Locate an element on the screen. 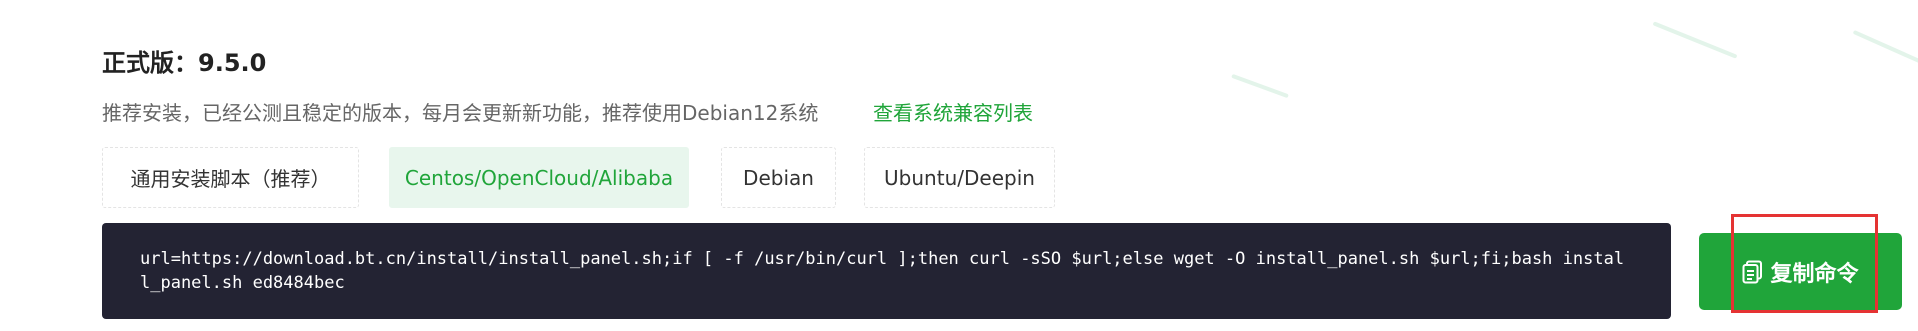 Image resolution: width=1918 pixels, height=331 pixels. tab-ubuntu: Ubuntu/Deepin is located at coordinates (959, 177).